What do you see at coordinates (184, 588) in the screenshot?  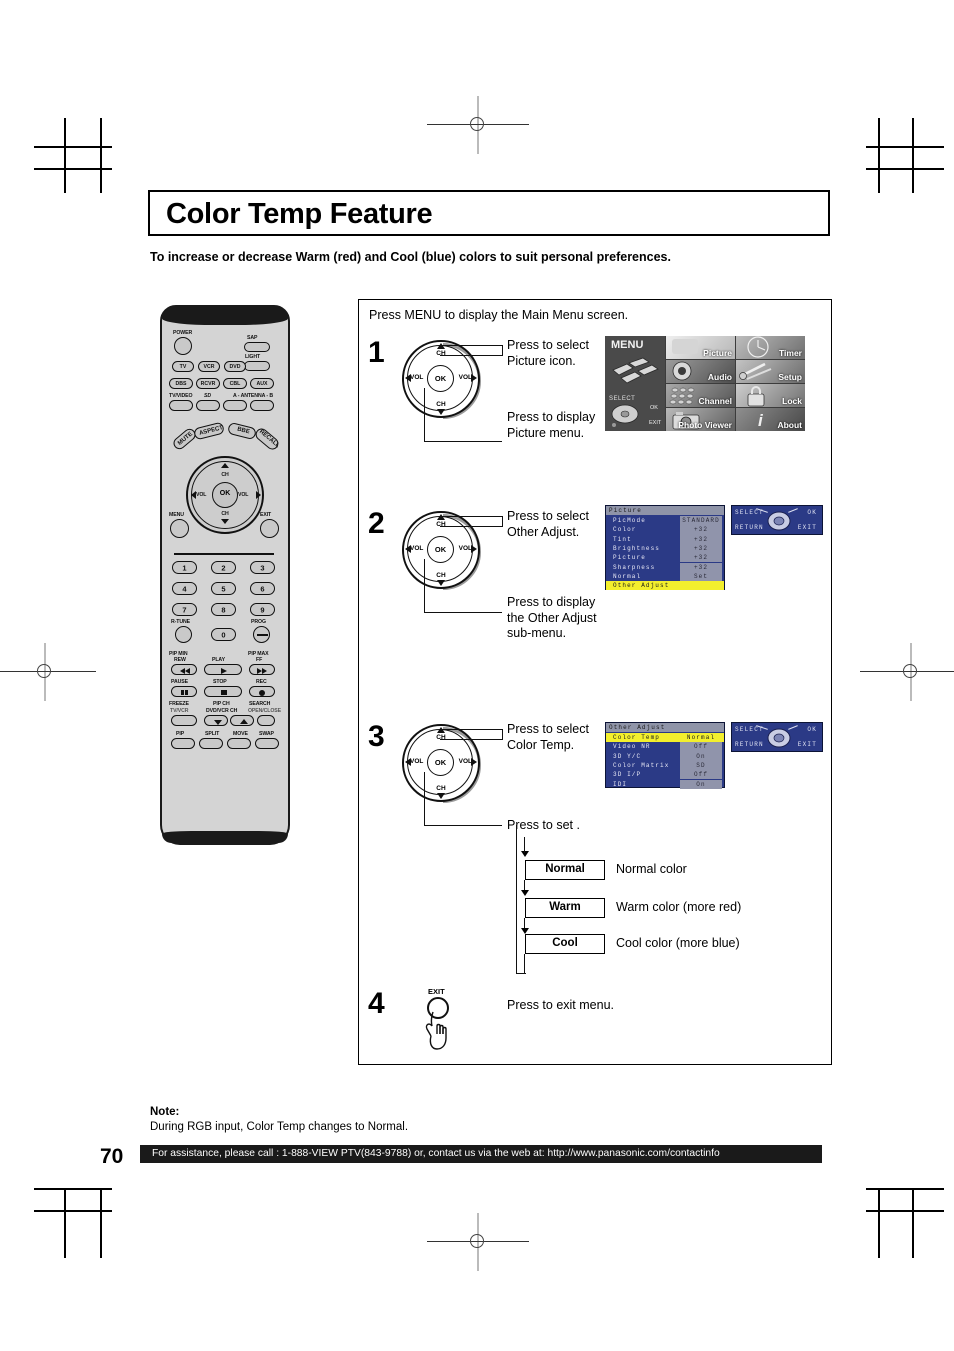 I see `remote-num-4: 4` at bounding box center [184, 588].